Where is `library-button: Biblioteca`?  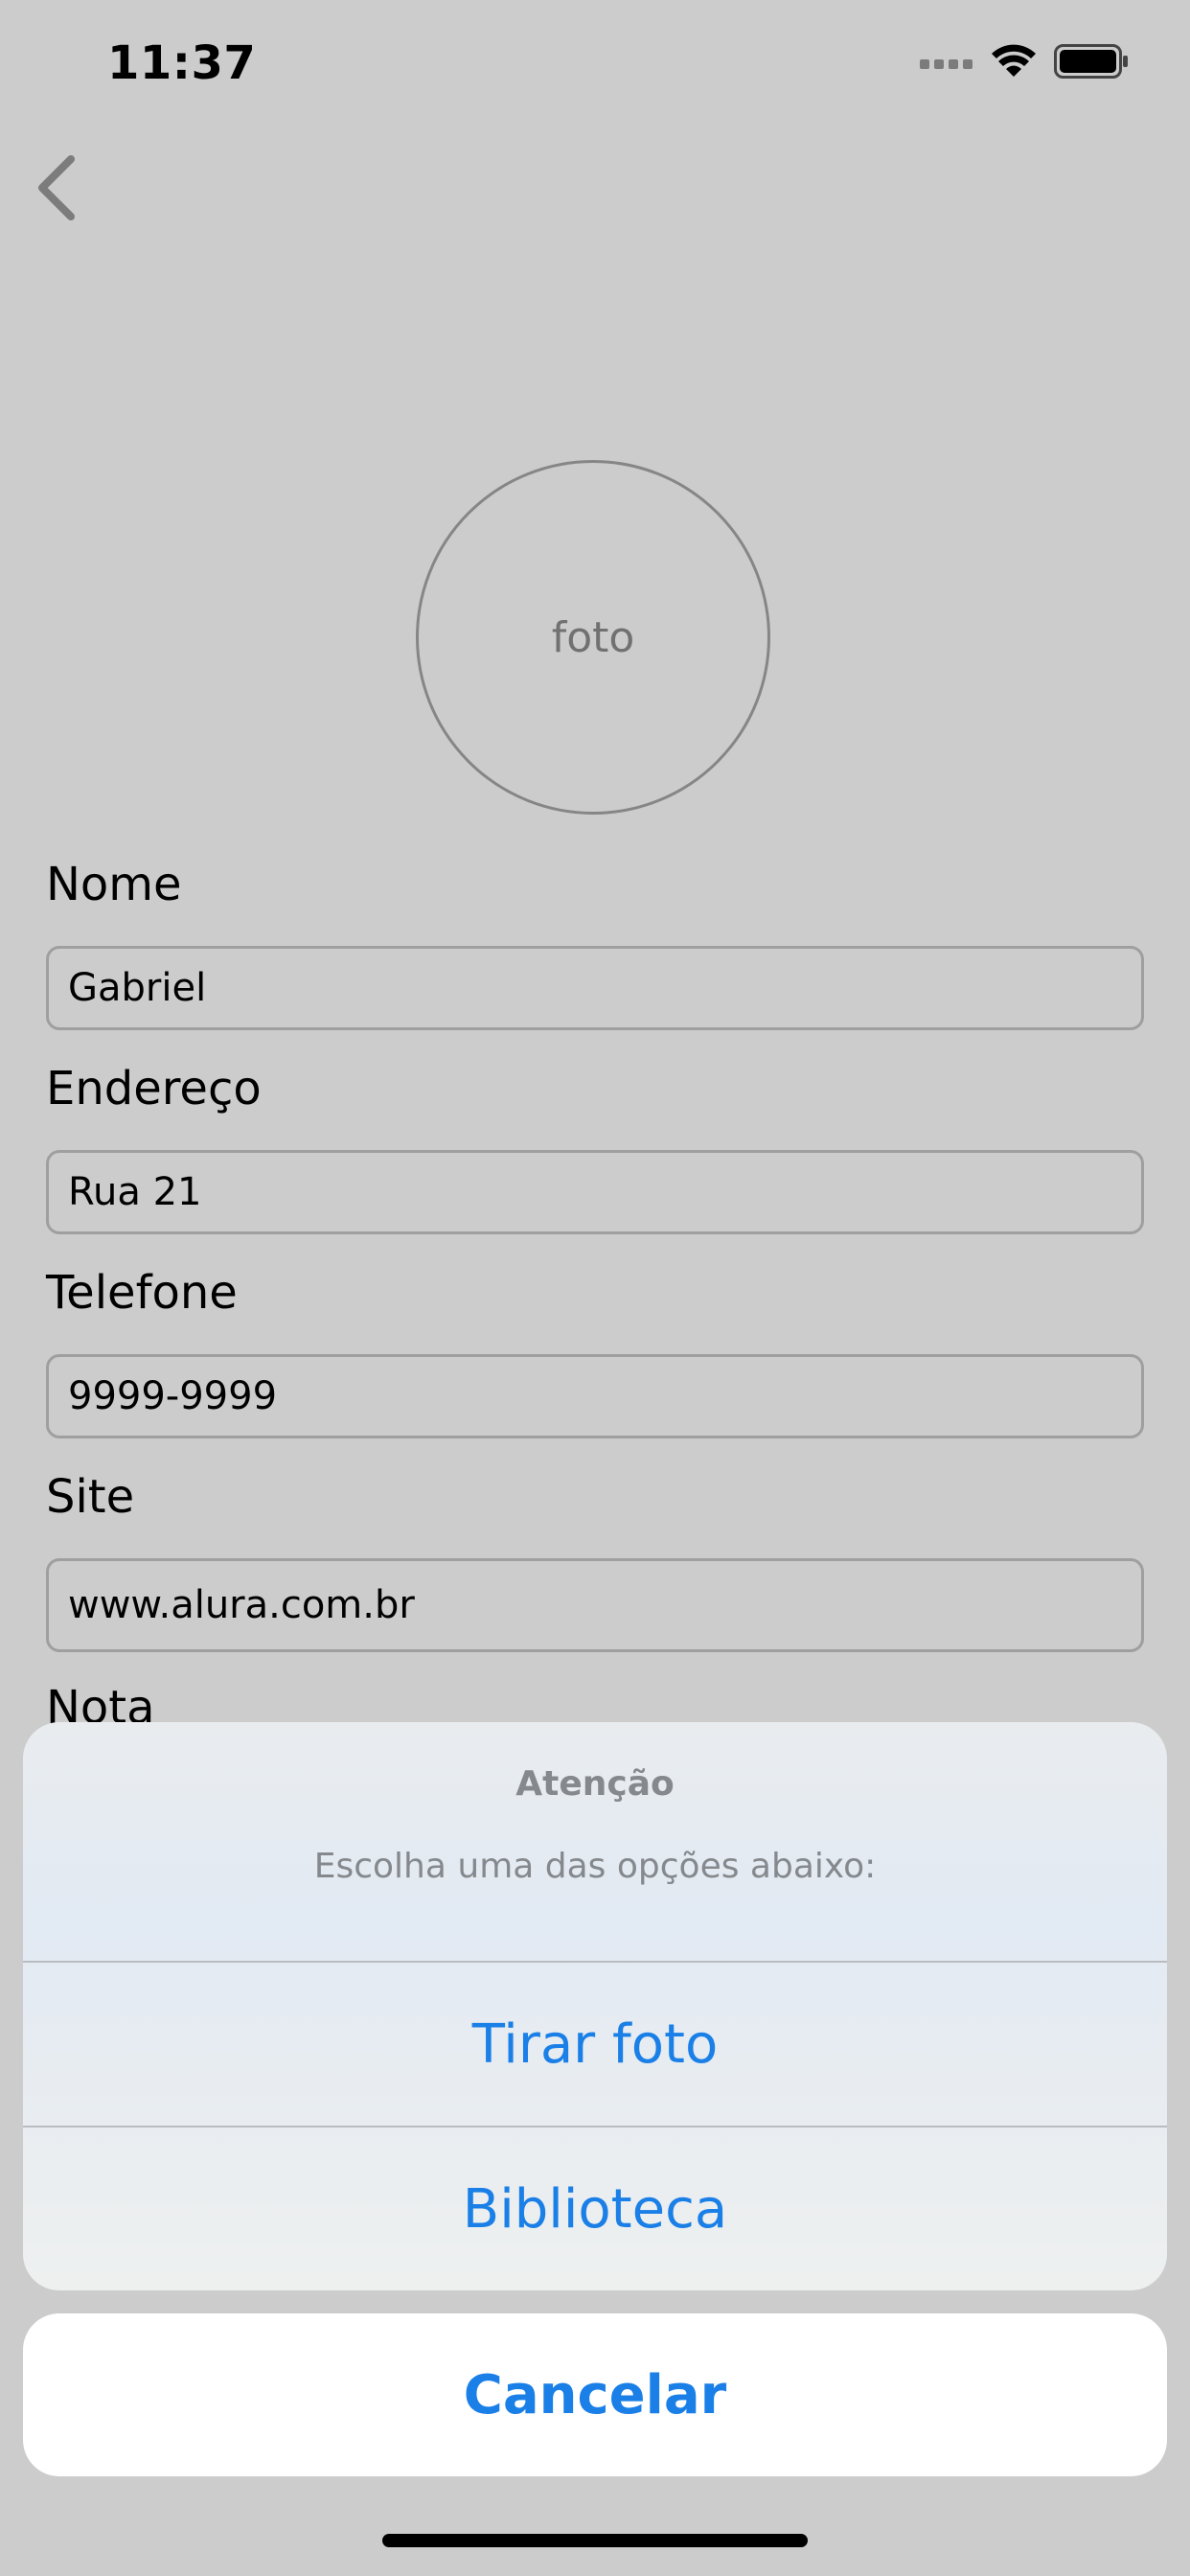 library-button: Biblioteca is located at coordinates (595, 2209).